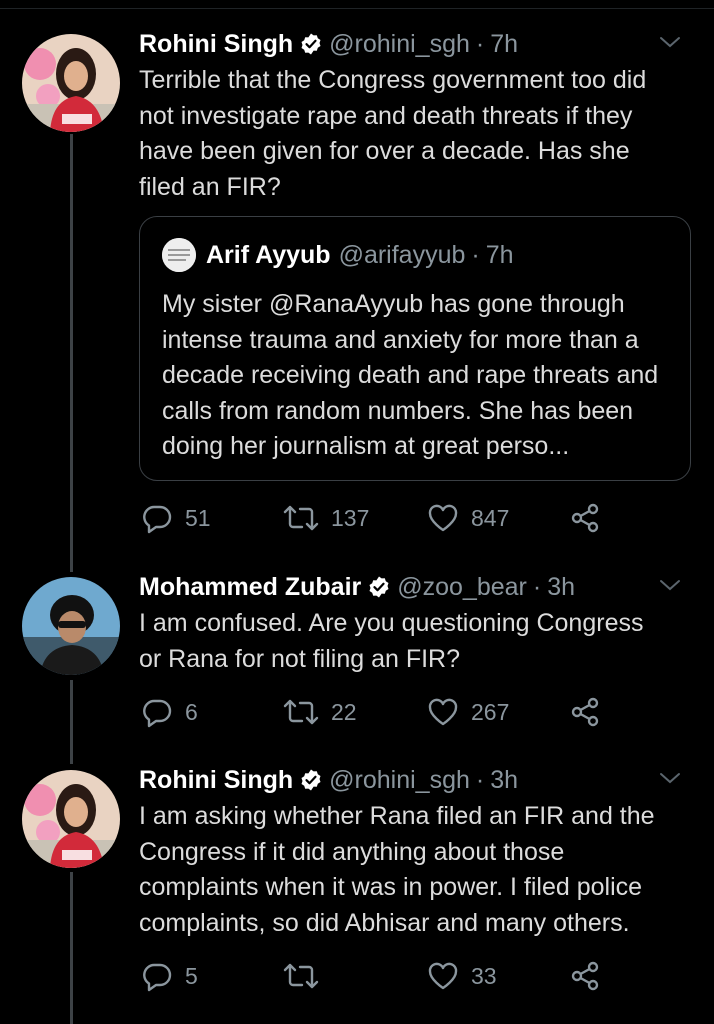 This screenshot has height=1024, width=714. I want to click on like-count: 33, so click(484, 975).